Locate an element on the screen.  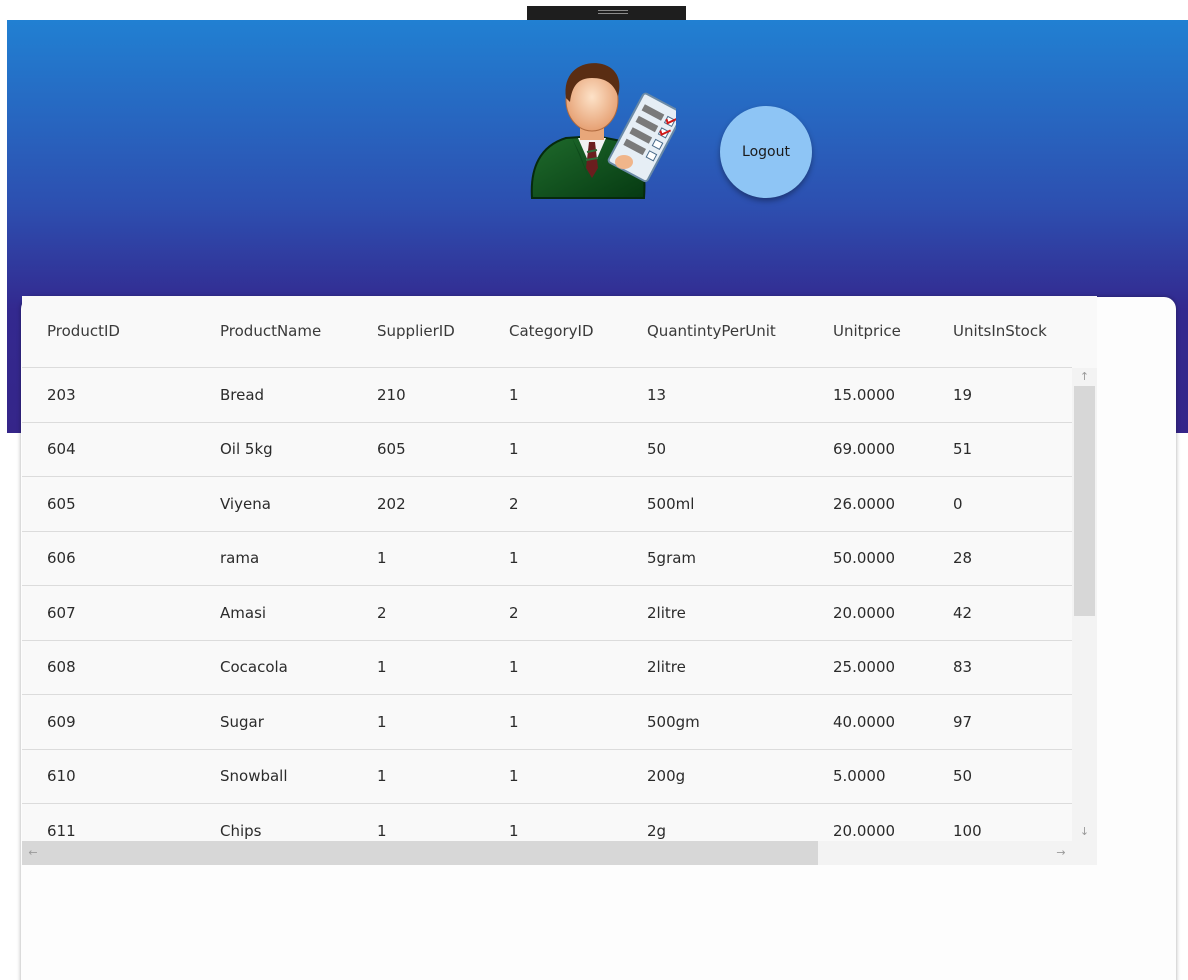
cell-quantityperunit: 500ml is located at coordinates (671, 504).